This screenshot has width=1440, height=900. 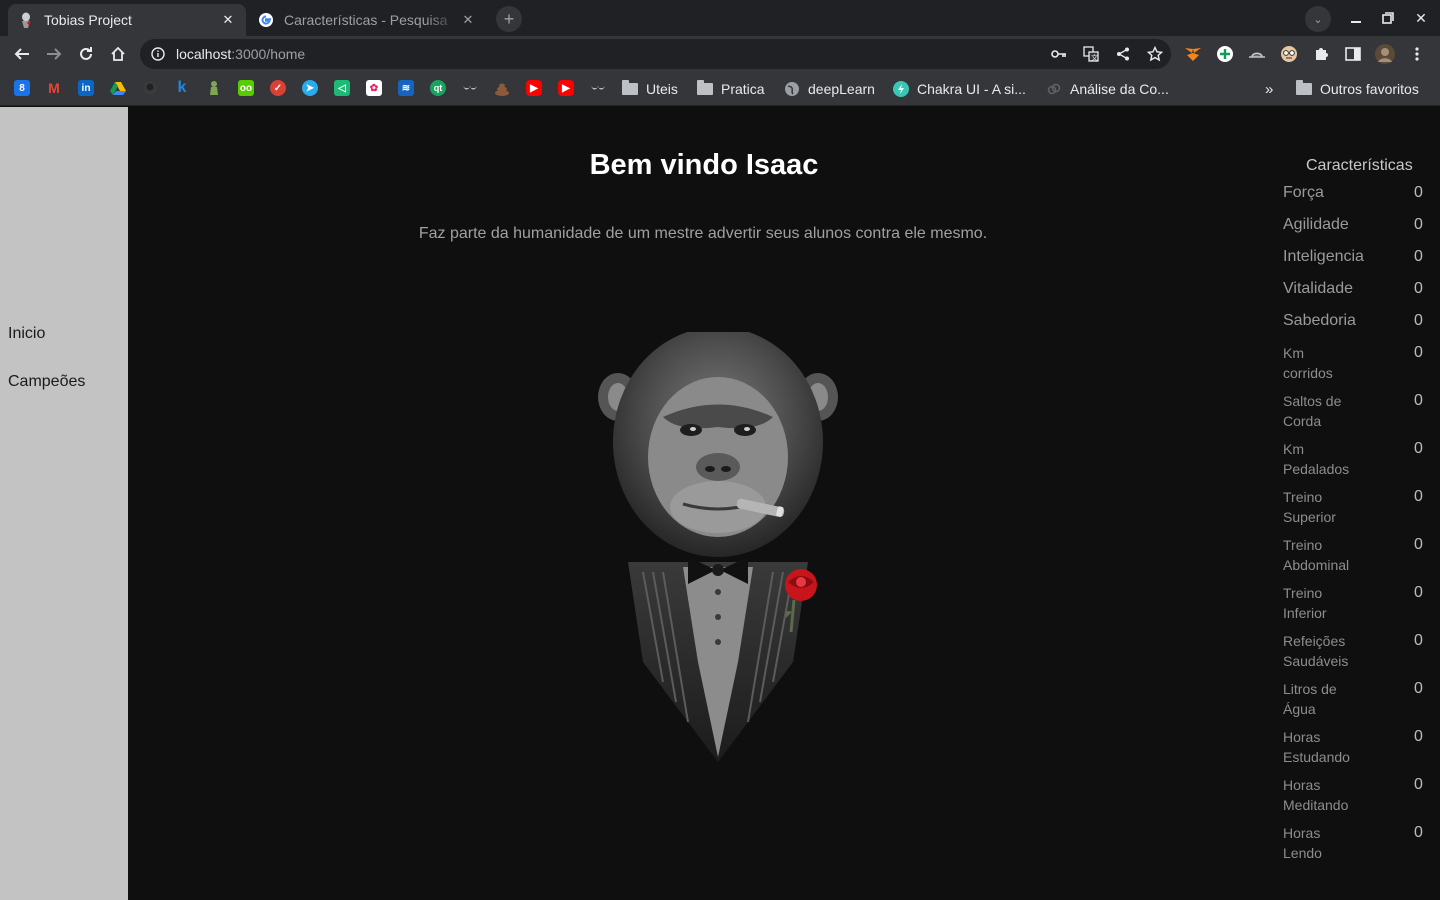 What do you see at coordinates (1323, 507) in the screenshot?
I see `stat-label: Treino Superior` at bounding box center [1323, 507].